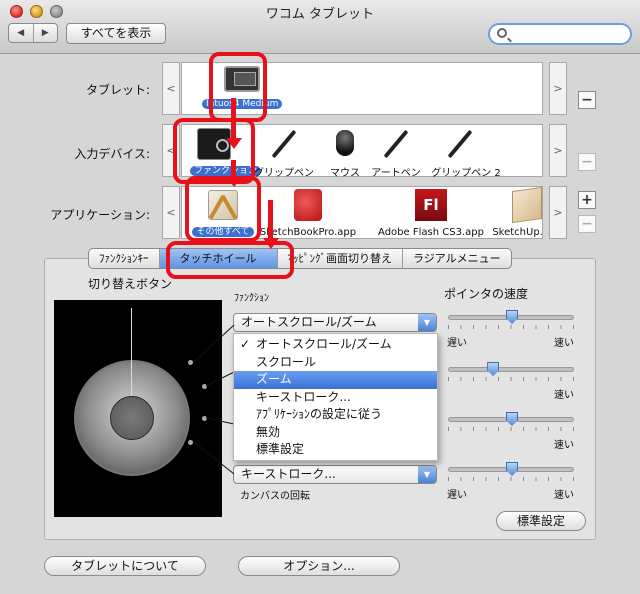  What do you see at coordinates (335, 415) in the screenshot?
I see `menu-item-application-defined: ｱﾌﾟﾘｹｰｼｮﾝの設定に従う` at bounding box center [335, 415].